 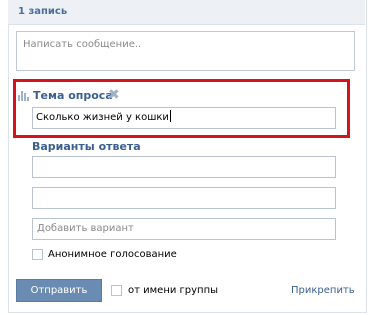 What do you see at coordinates (186, 12) in the screenshot?
I see `post-count-header: 1 запись` at bounding box center [186, 12].